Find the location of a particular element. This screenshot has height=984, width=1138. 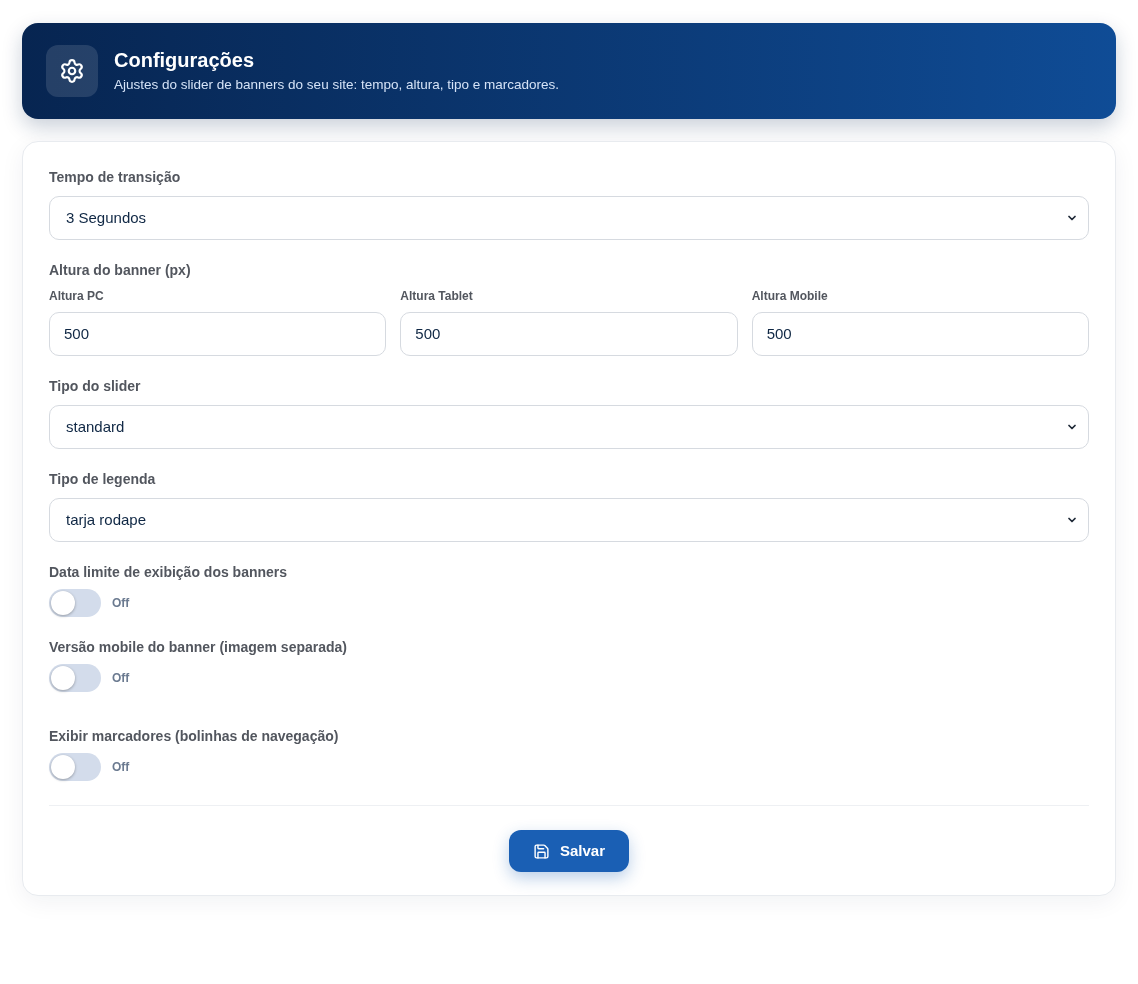

settings-icon is located at coordinates (72, 71).